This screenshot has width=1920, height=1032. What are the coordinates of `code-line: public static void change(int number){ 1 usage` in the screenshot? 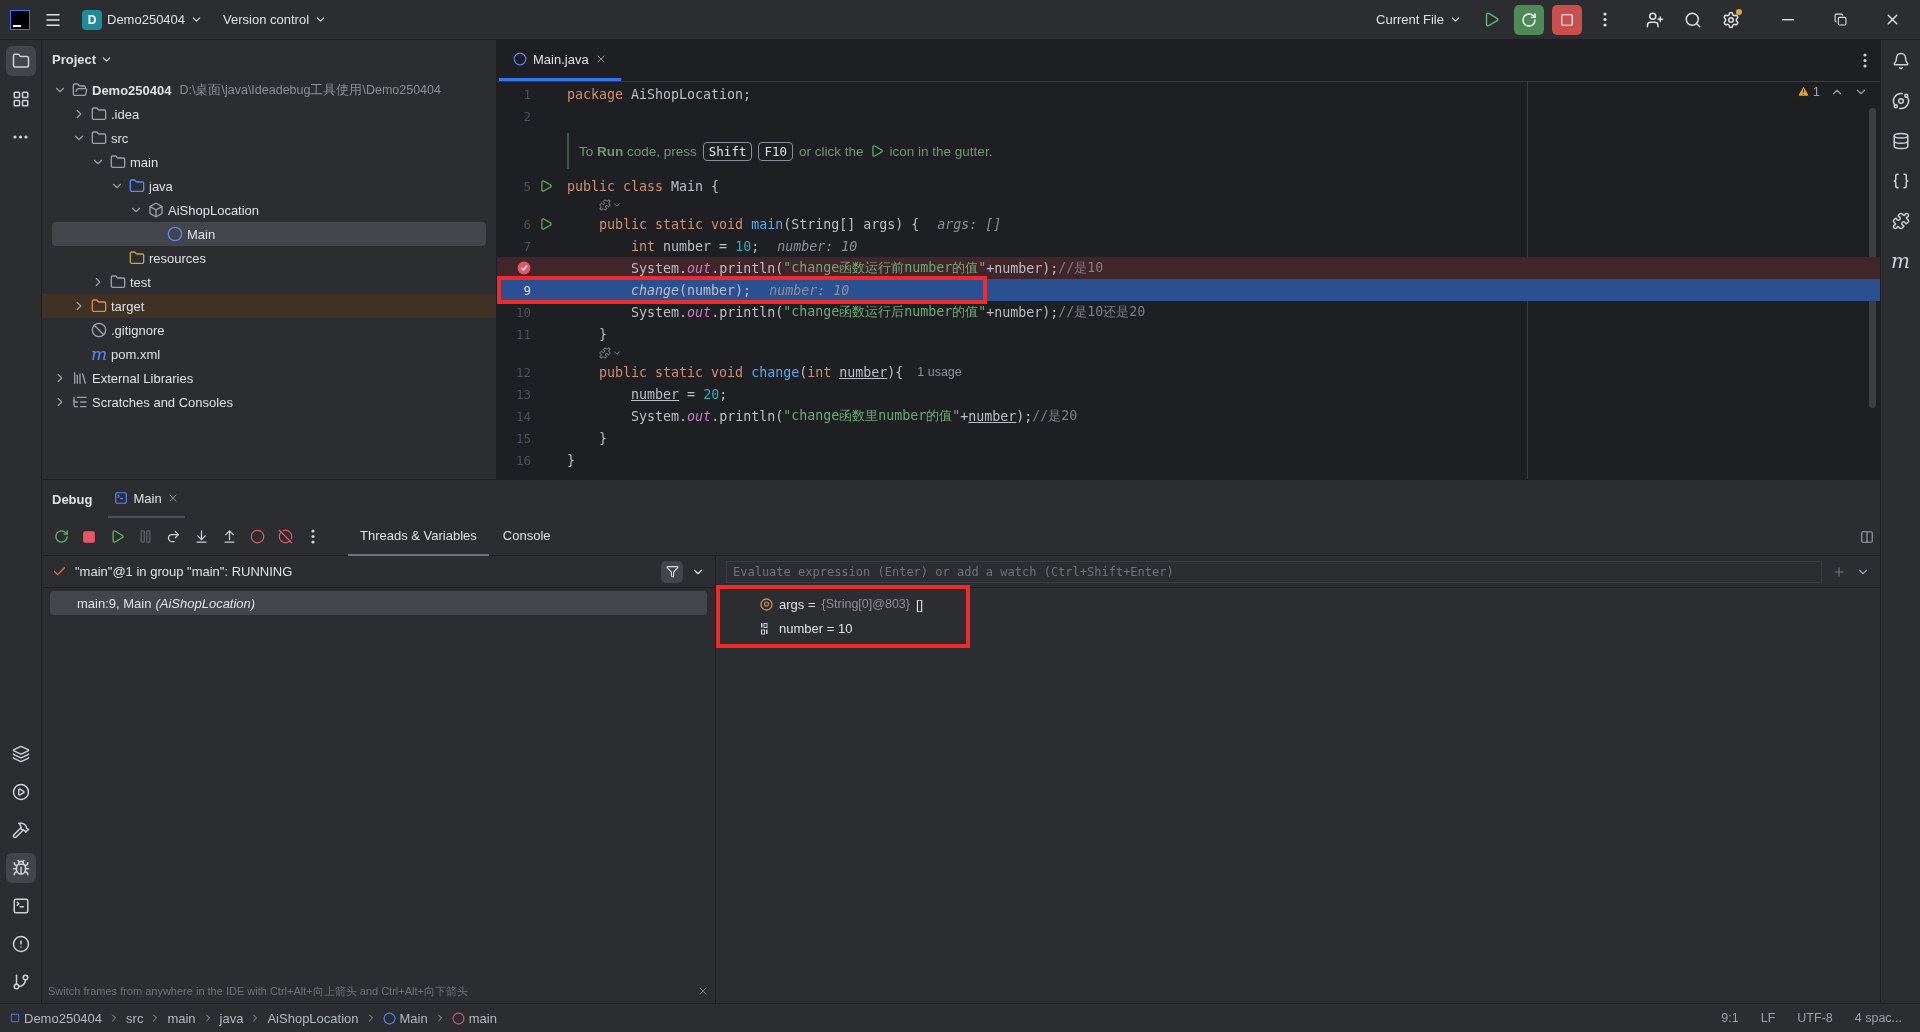 It's located at (780, 372).